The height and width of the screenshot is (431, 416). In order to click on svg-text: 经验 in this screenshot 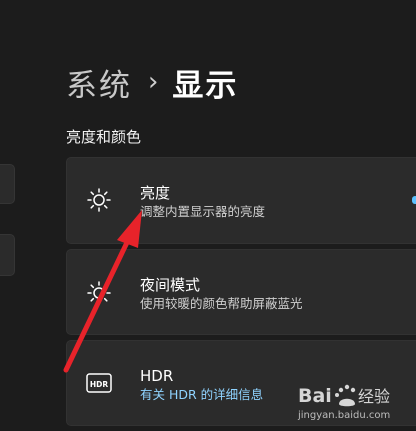, I will do `click(374, 396)`.